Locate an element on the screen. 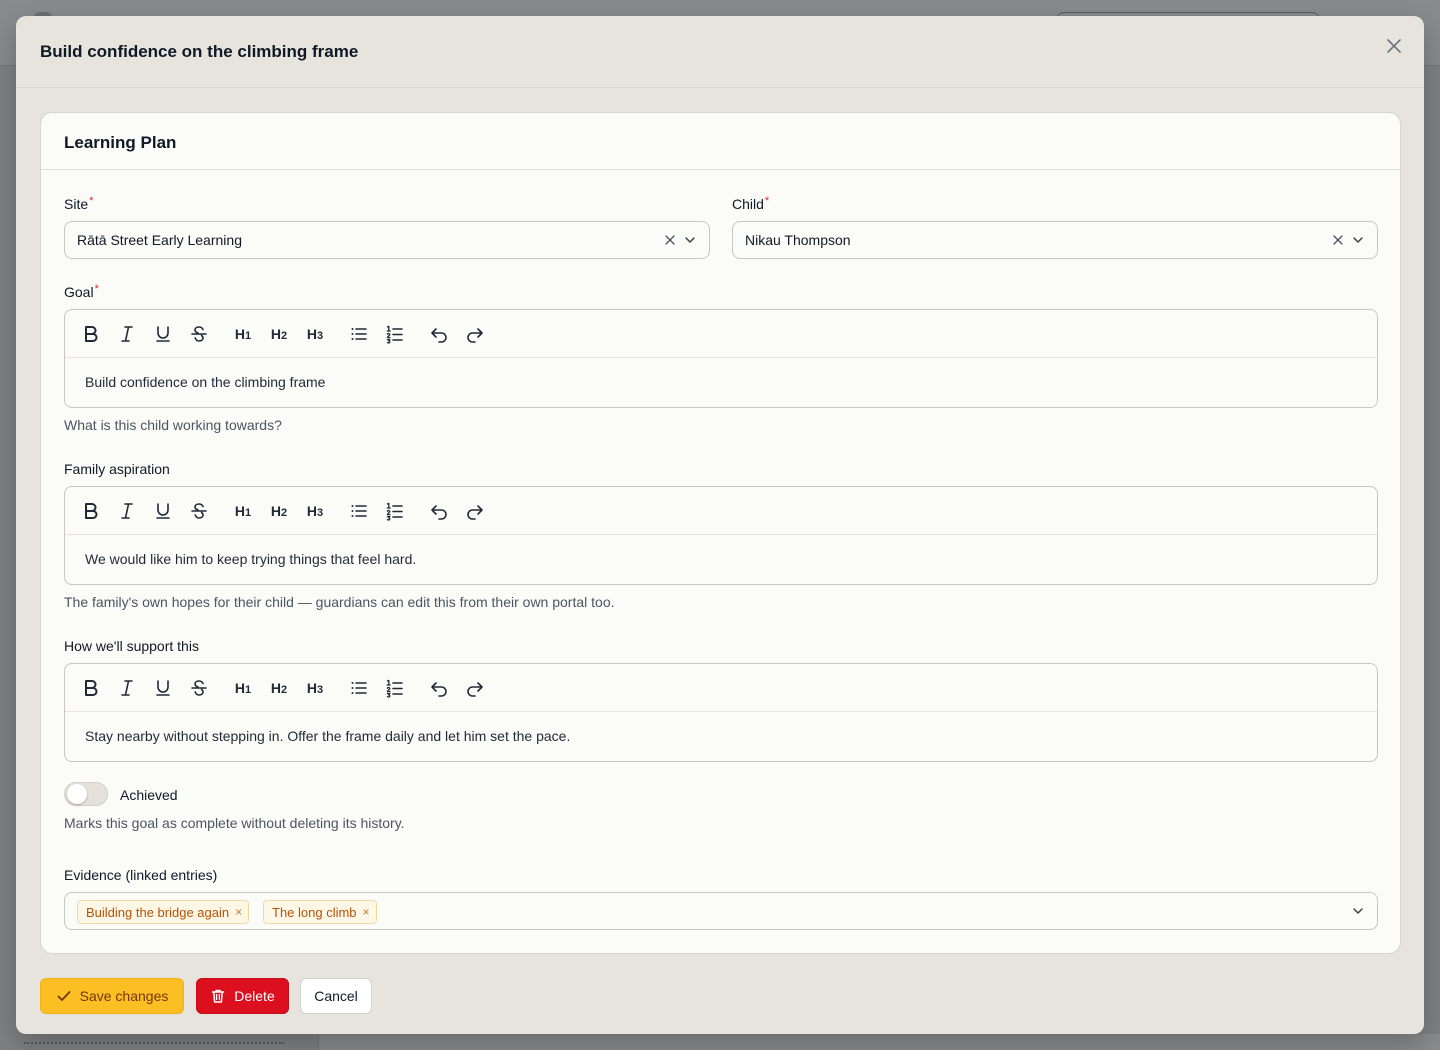 The width and height of the screenshot is (1440, 1050). save-changes-label: Save changes is located at coordinates (124, 996).